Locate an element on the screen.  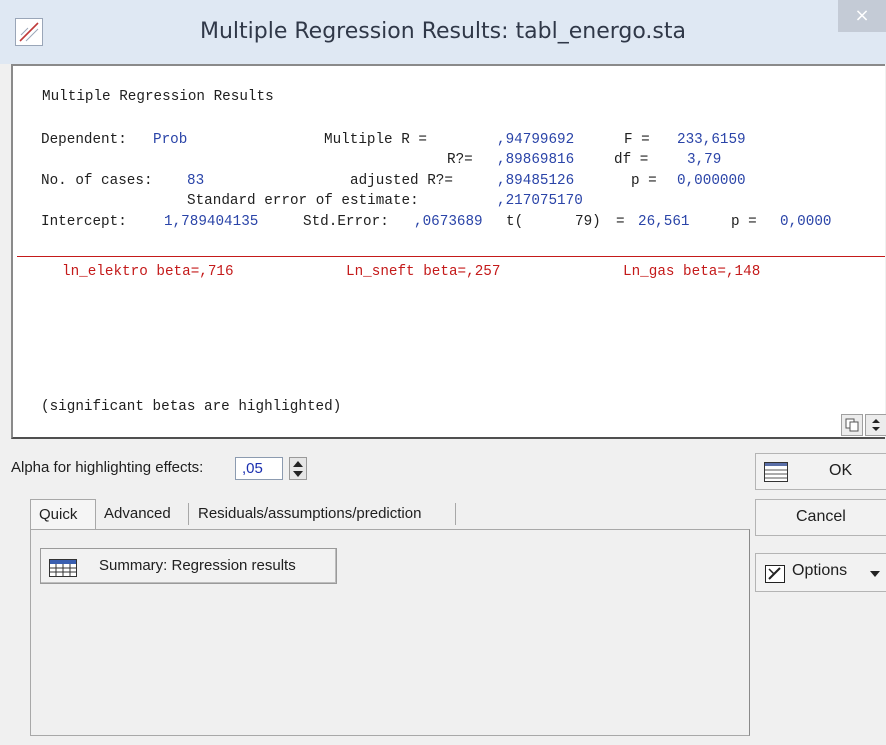
ok-button: OK is located at coordinates (820, 471).